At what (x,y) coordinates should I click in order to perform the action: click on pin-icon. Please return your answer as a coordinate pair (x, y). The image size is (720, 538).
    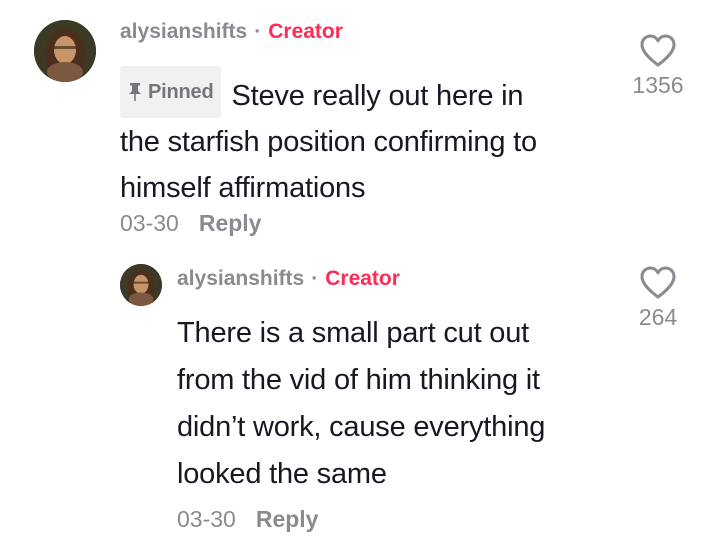
    Looking at the image, I should click on (135, 92).